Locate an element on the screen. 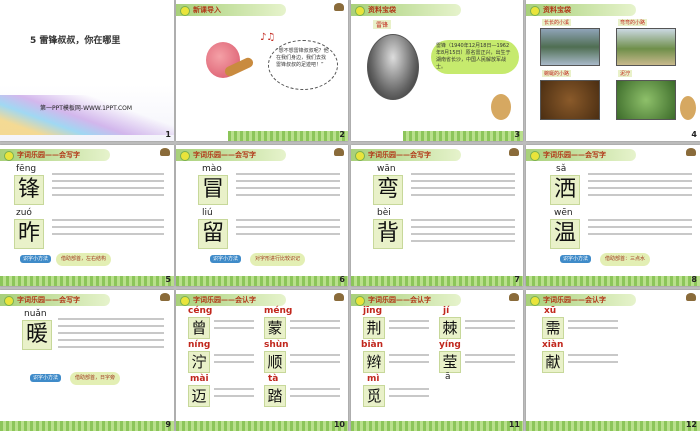 This screenshot has height=431, width=700. character-box: 背 is located at coordinates (388, 234).